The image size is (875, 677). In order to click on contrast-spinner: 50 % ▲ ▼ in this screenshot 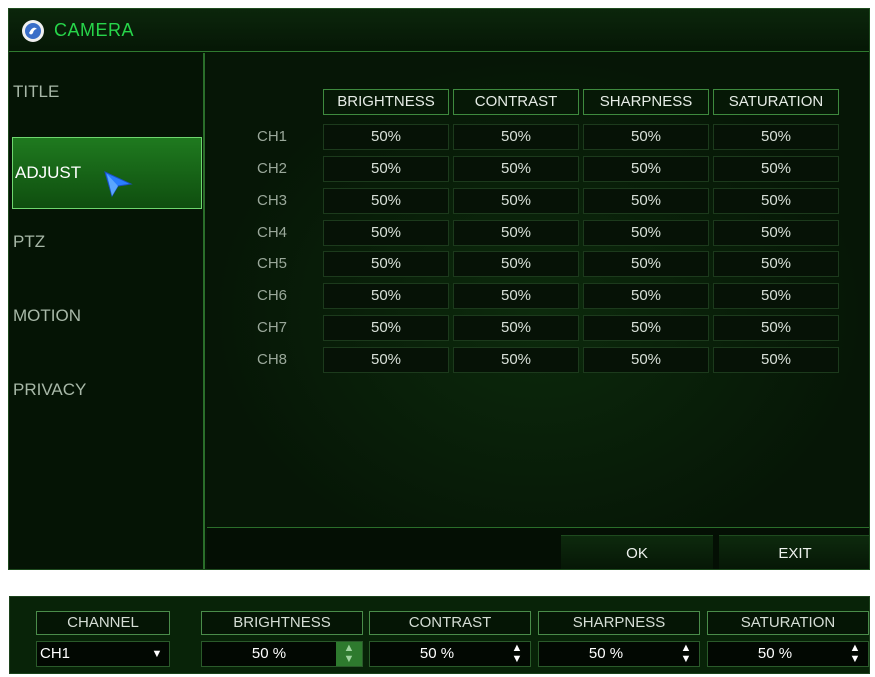, I will do `click(450, 654)`.